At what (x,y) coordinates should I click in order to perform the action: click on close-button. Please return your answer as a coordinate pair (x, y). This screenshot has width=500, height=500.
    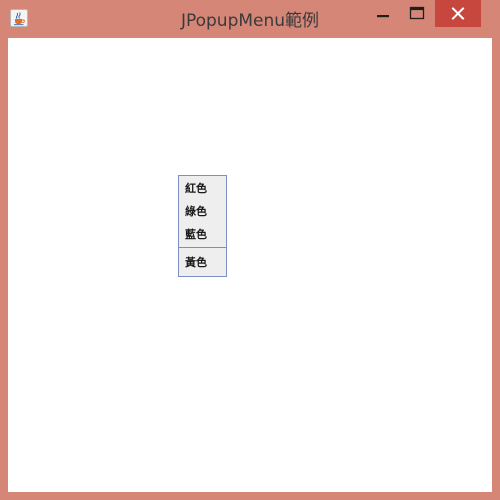
    Looking at the image, I should click on (458, 13).